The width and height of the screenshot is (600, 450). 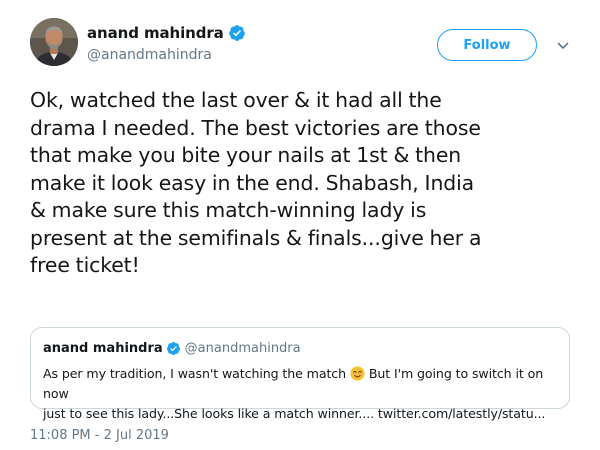 I want to click on author-handle: @anandmahindra, so click(x=149, y=55).